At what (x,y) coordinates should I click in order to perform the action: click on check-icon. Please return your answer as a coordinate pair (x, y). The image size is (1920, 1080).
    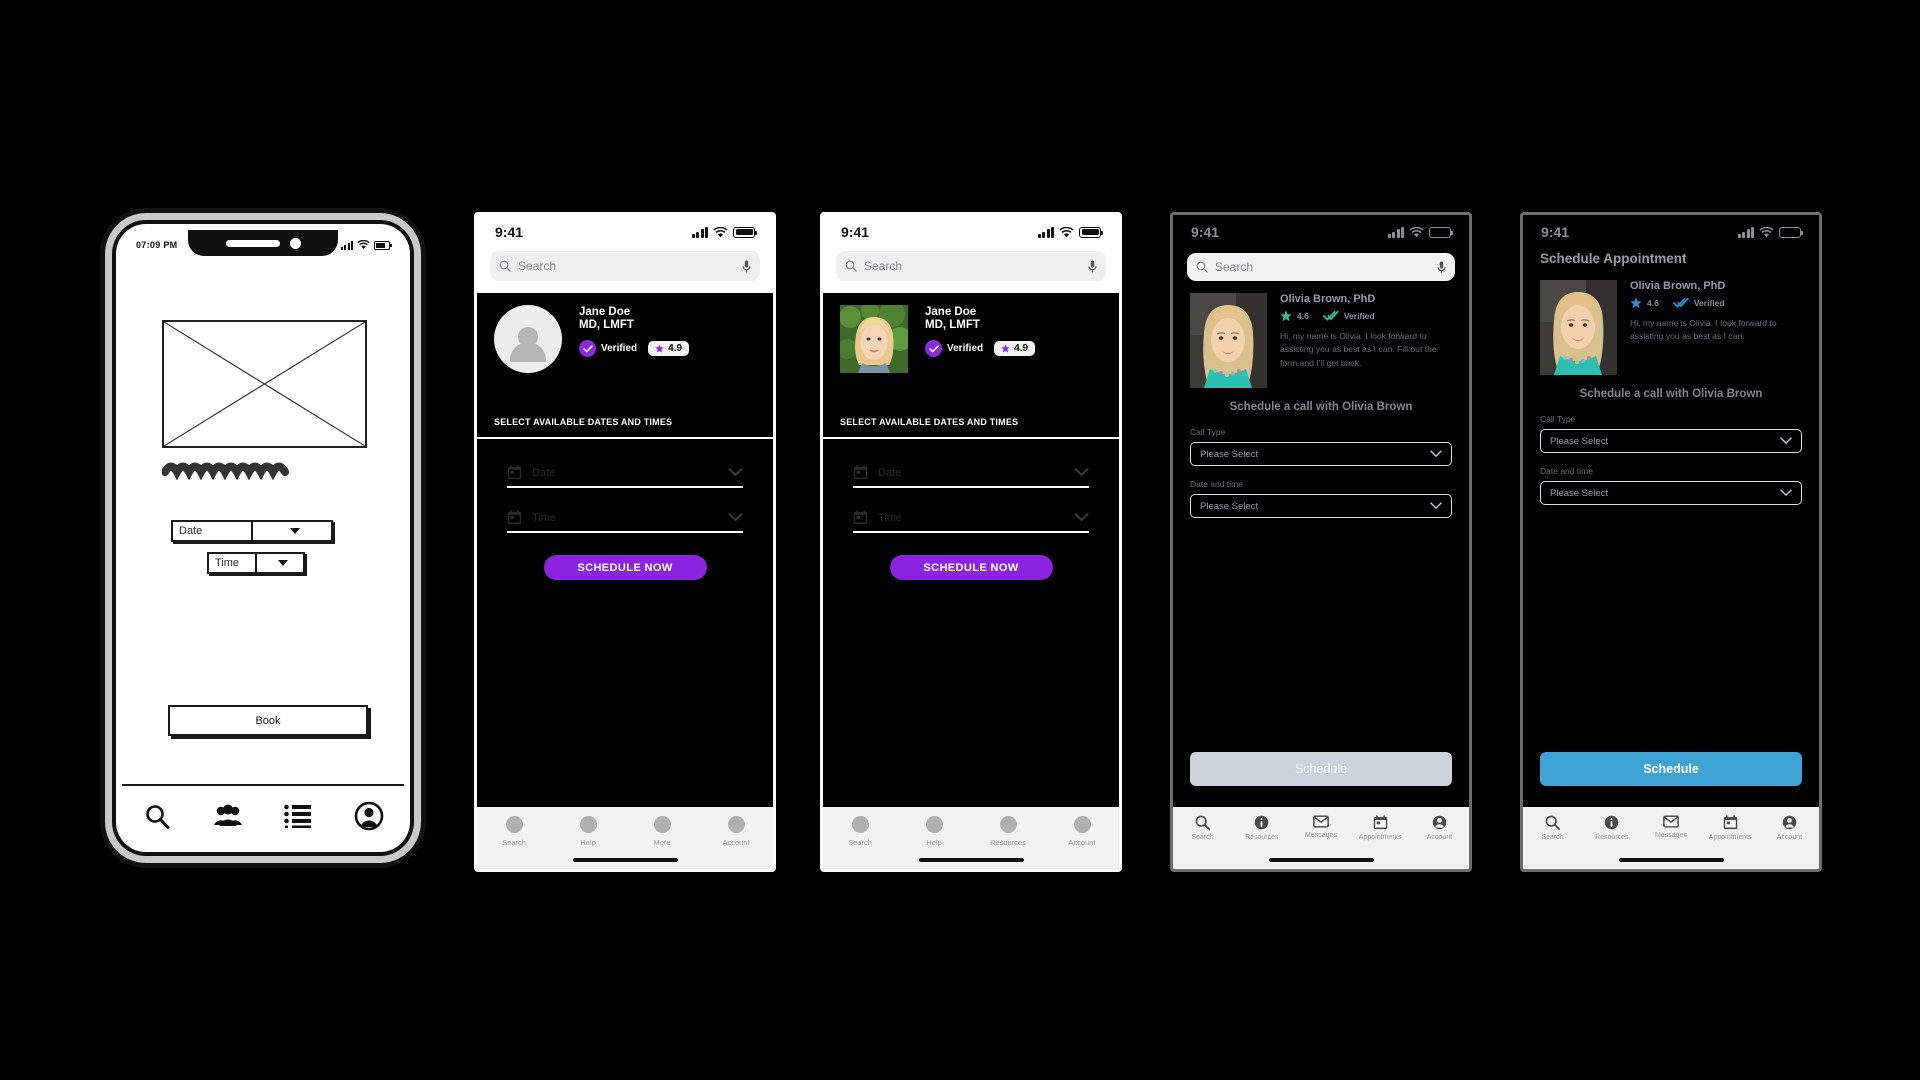
    Looking at the image, I should click on (933, 349).